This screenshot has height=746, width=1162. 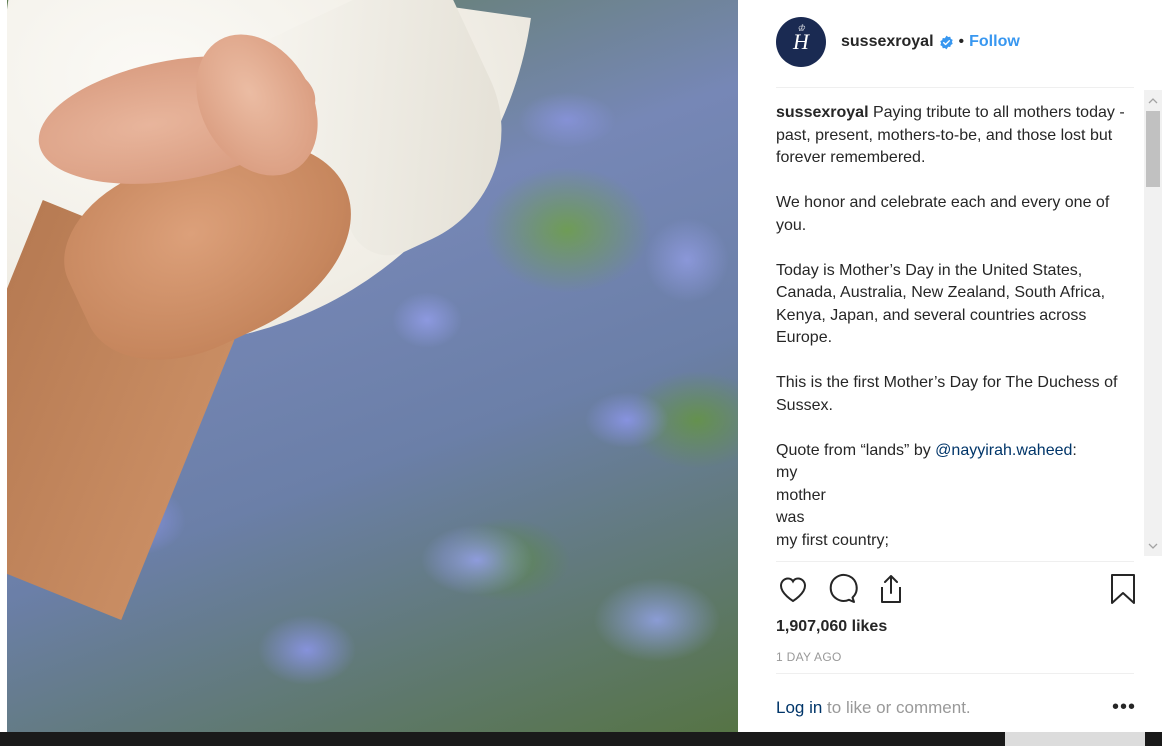 What do you see at coordinates (896, 707) in the screenshot?
I see `login-prompt-text: to like or comment.` at bounding box center [896, 707].